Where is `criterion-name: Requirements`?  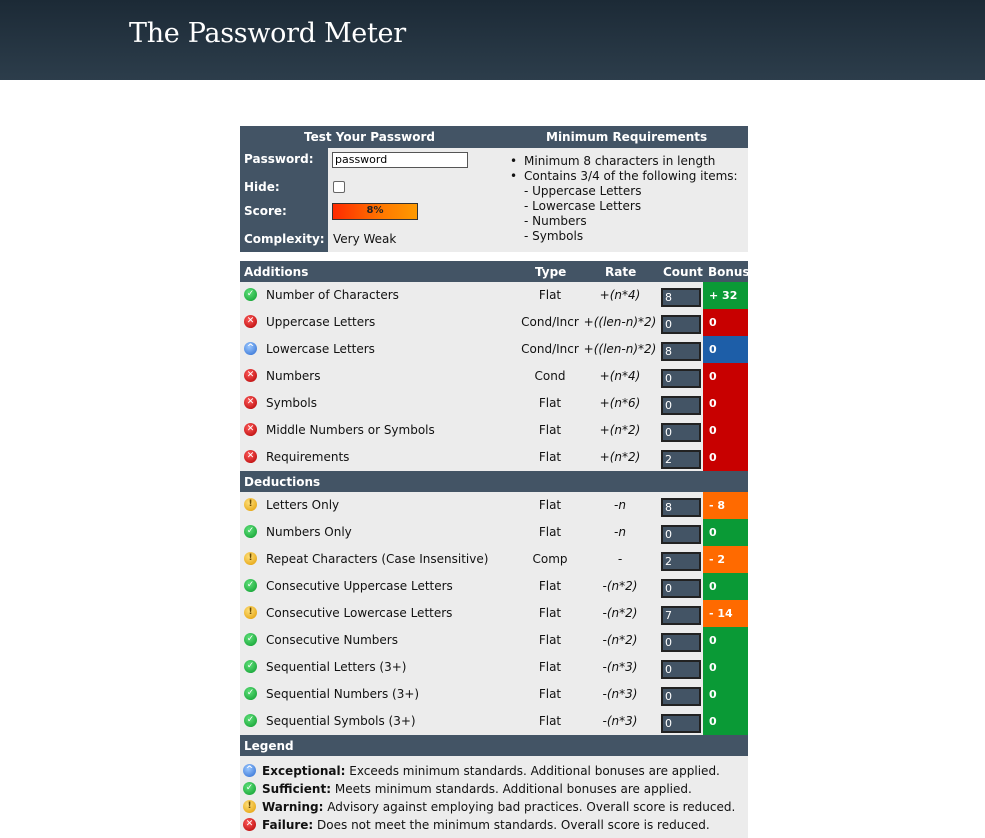
criterion-name: Requirements is located at coordinates (308, 457).